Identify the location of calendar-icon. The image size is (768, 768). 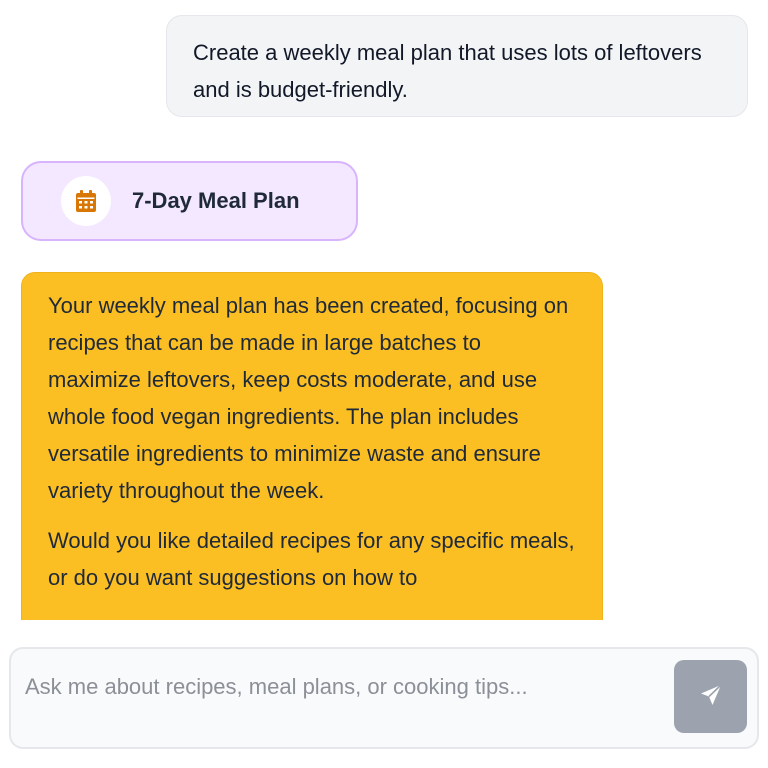
(86, 201).